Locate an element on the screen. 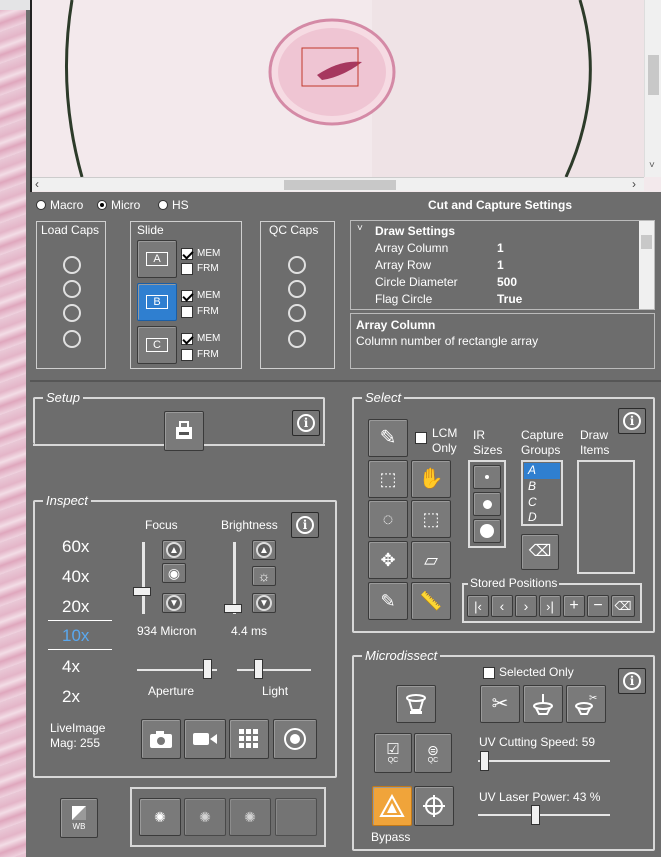 Image resolution: width=661 pixels, height=857 pixels. slide-b-frm-checkbox is located at coordinates (187, 312).